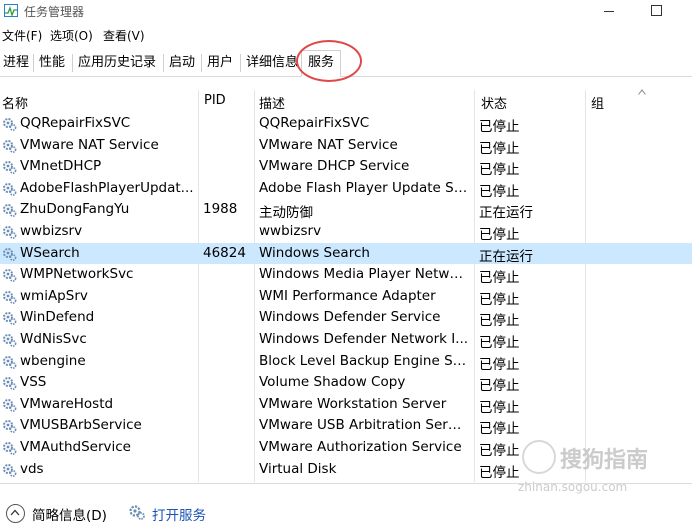 The height and width of the screenshot is (529, 692). What do you see at coordinates (346, 232) in the screenshot?
I see `service-row: wwbizsrv wwbizsrv 已停止` at bounding box center [346, 232].